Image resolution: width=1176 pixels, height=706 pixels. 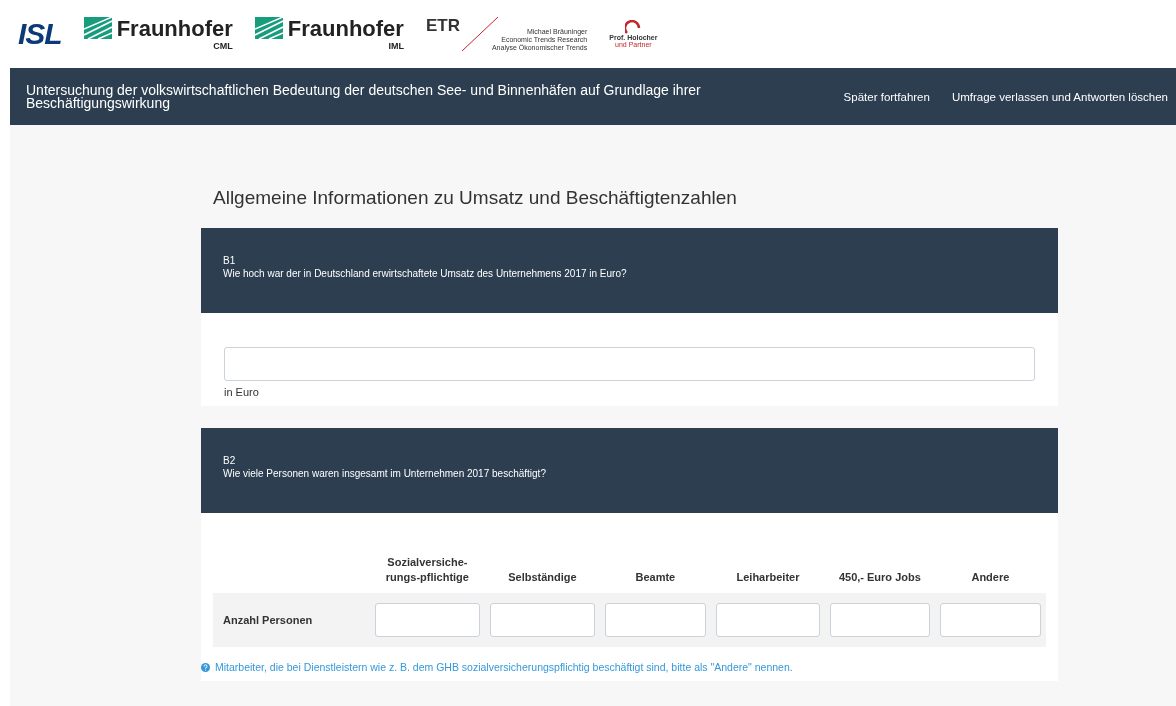 I want to click on section-title: Allgemeine Informationen zu Umsatz und Beschäftigtenzahlen, so click(x=475, y=198).